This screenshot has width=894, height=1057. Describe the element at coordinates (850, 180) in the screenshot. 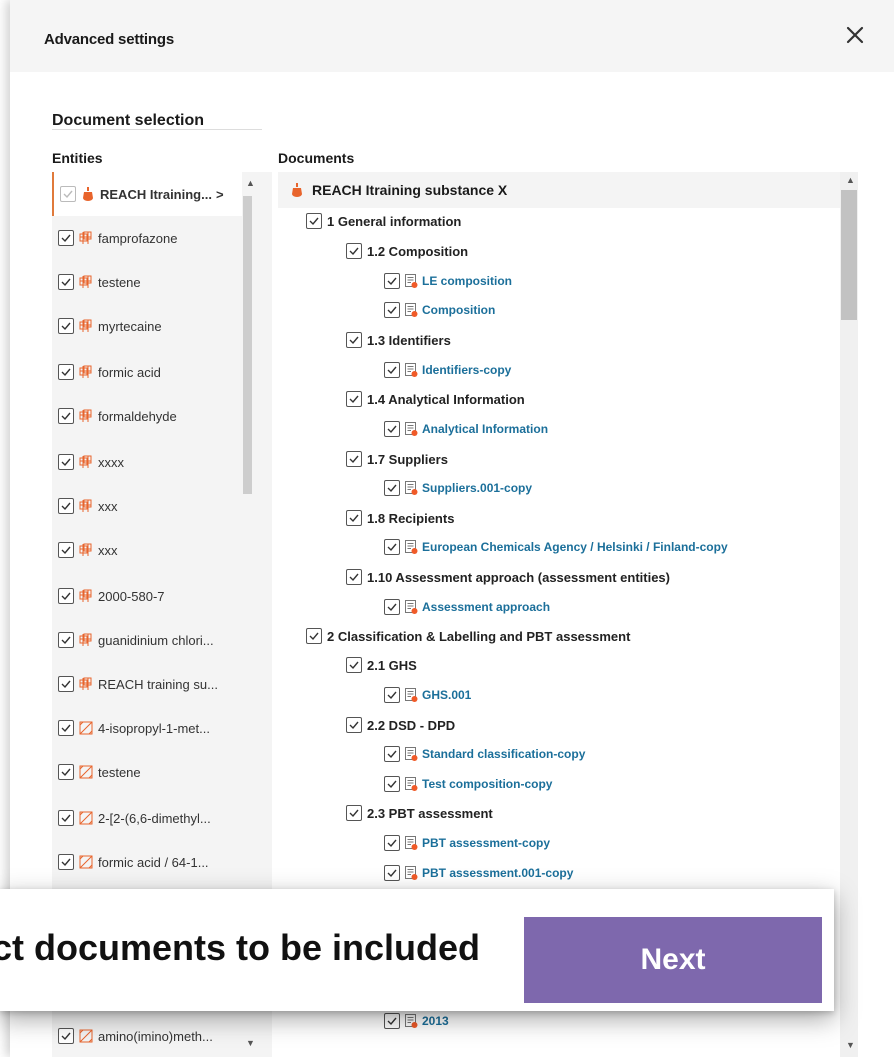

I see `documents-scroll-up-icon: ▲` at that location.